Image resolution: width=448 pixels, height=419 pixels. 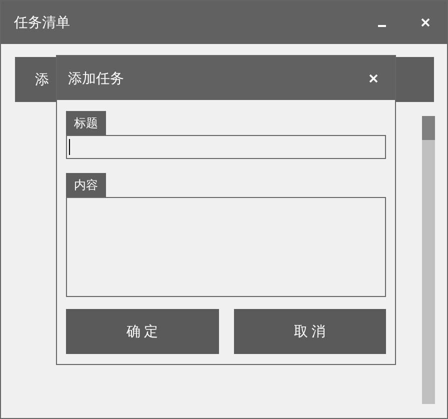 What do you see at coordinates (42, 22) in the screenshot?
I see `window-title: 任务清单` at bounding box center [42, 22].